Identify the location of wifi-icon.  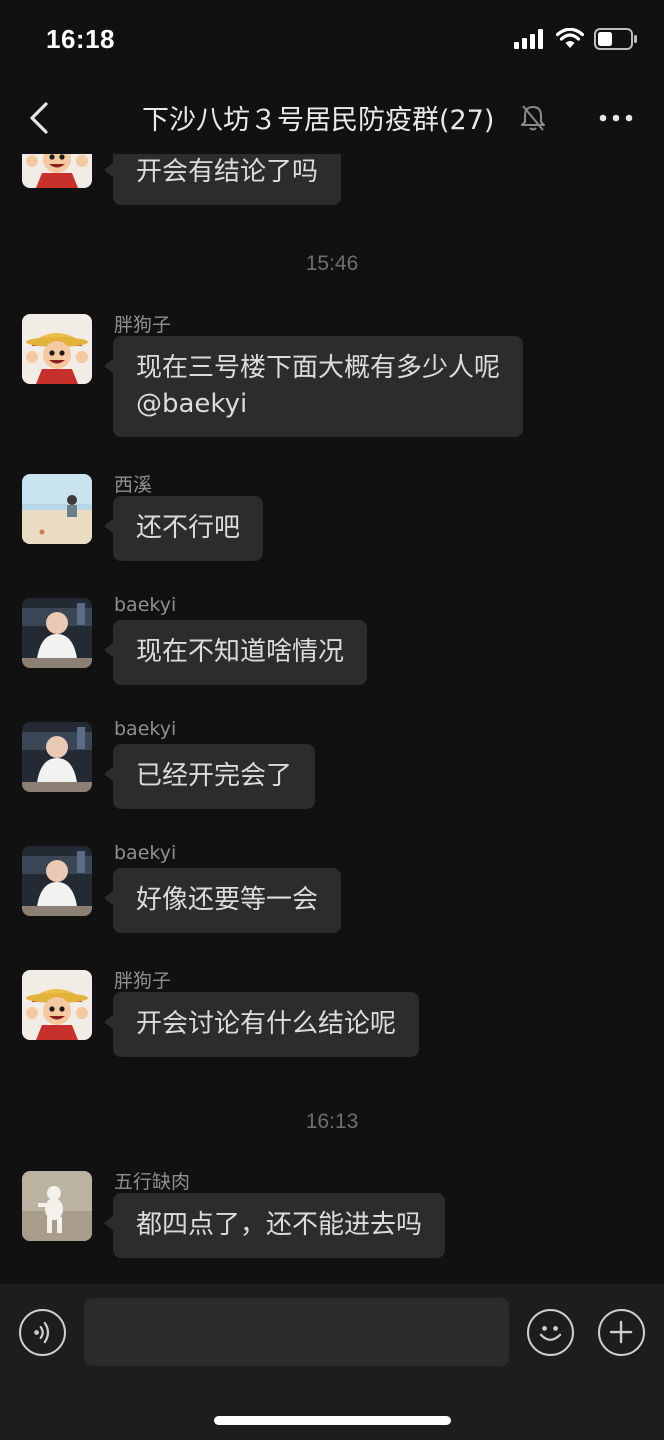
(570, 38).